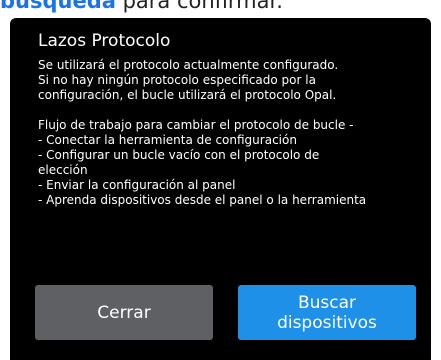  I want to click on close-button: Cerrar, so click(124, 312).